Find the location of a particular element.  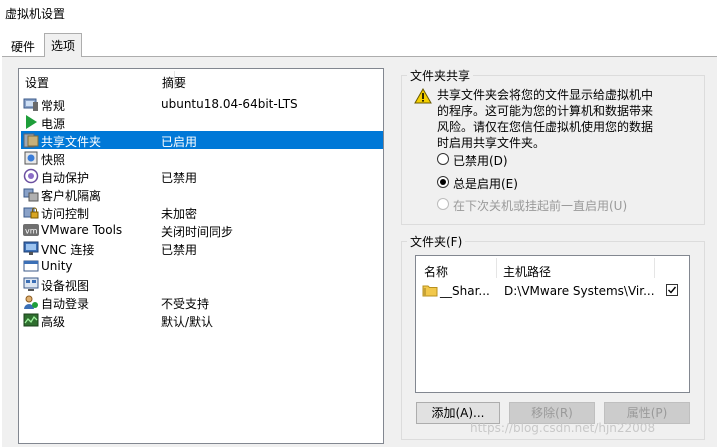

general-icon is located at coordinates (30, 104).